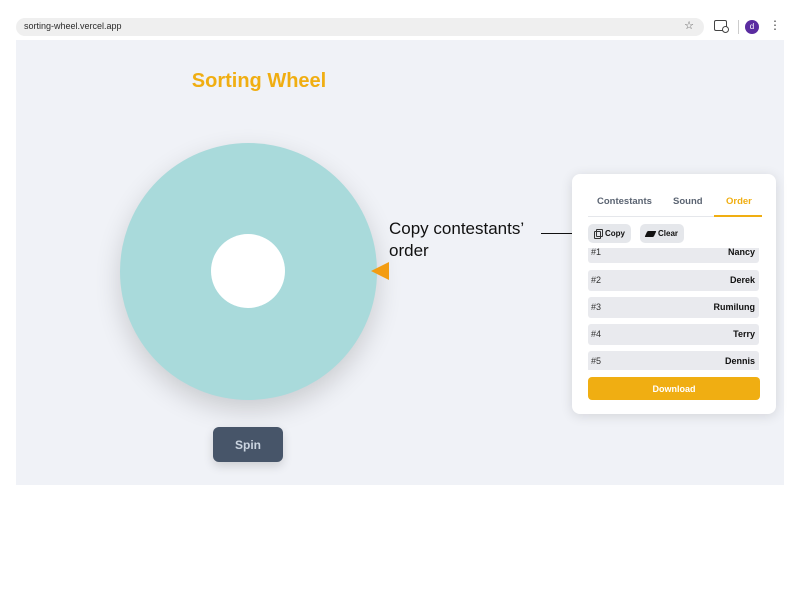  Describe the element at coordinates (738, 216) in the screenshot. I see `active-tab-underline` at that location.